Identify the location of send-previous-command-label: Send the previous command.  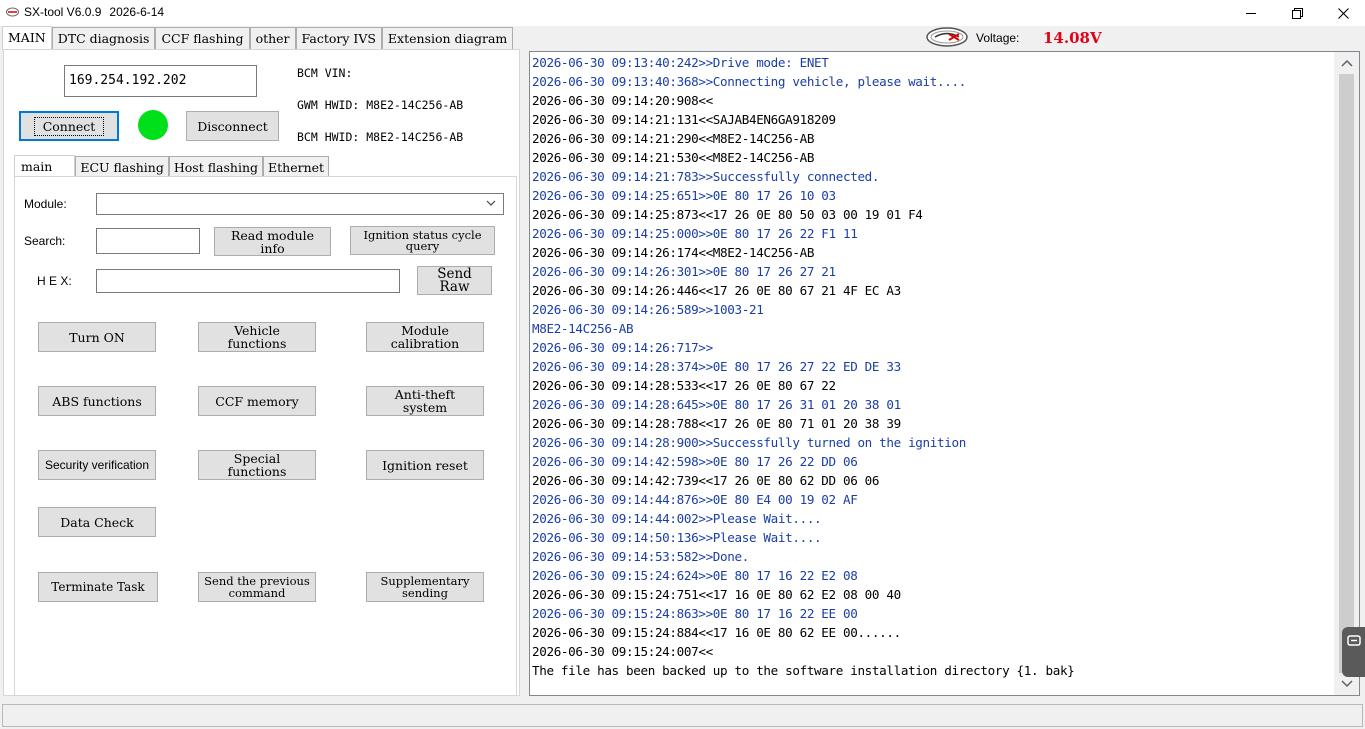
(257, 587).